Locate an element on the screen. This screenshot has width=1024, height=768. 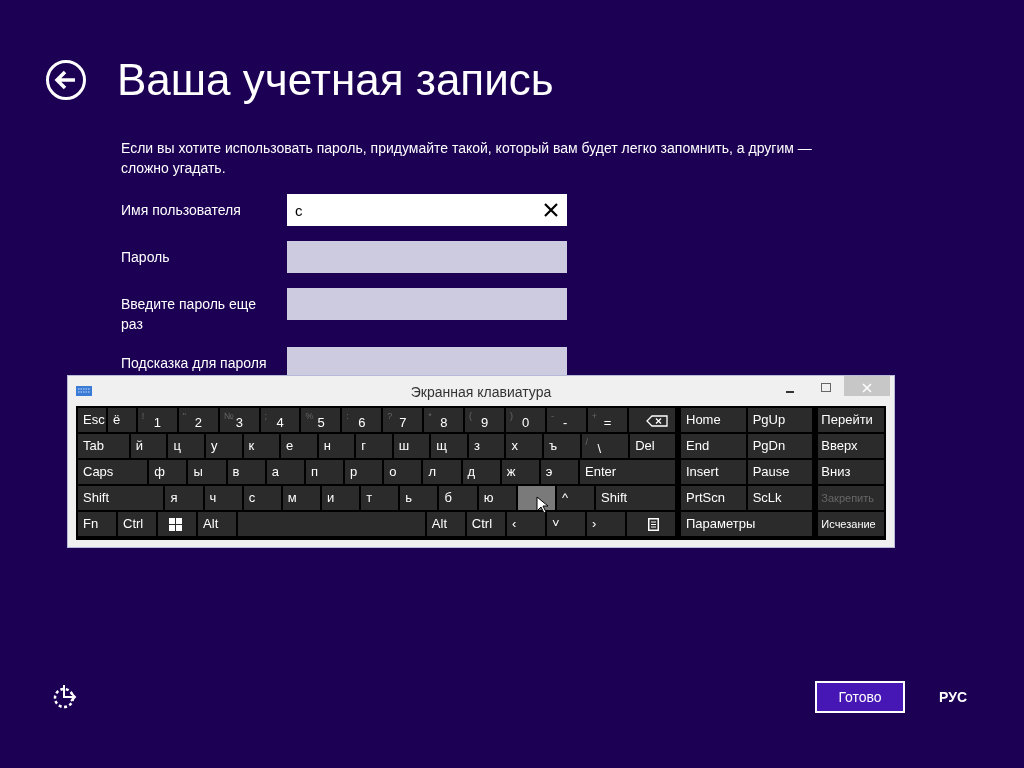
keyboard-key: PgUp is located at coordinates (780, 420).